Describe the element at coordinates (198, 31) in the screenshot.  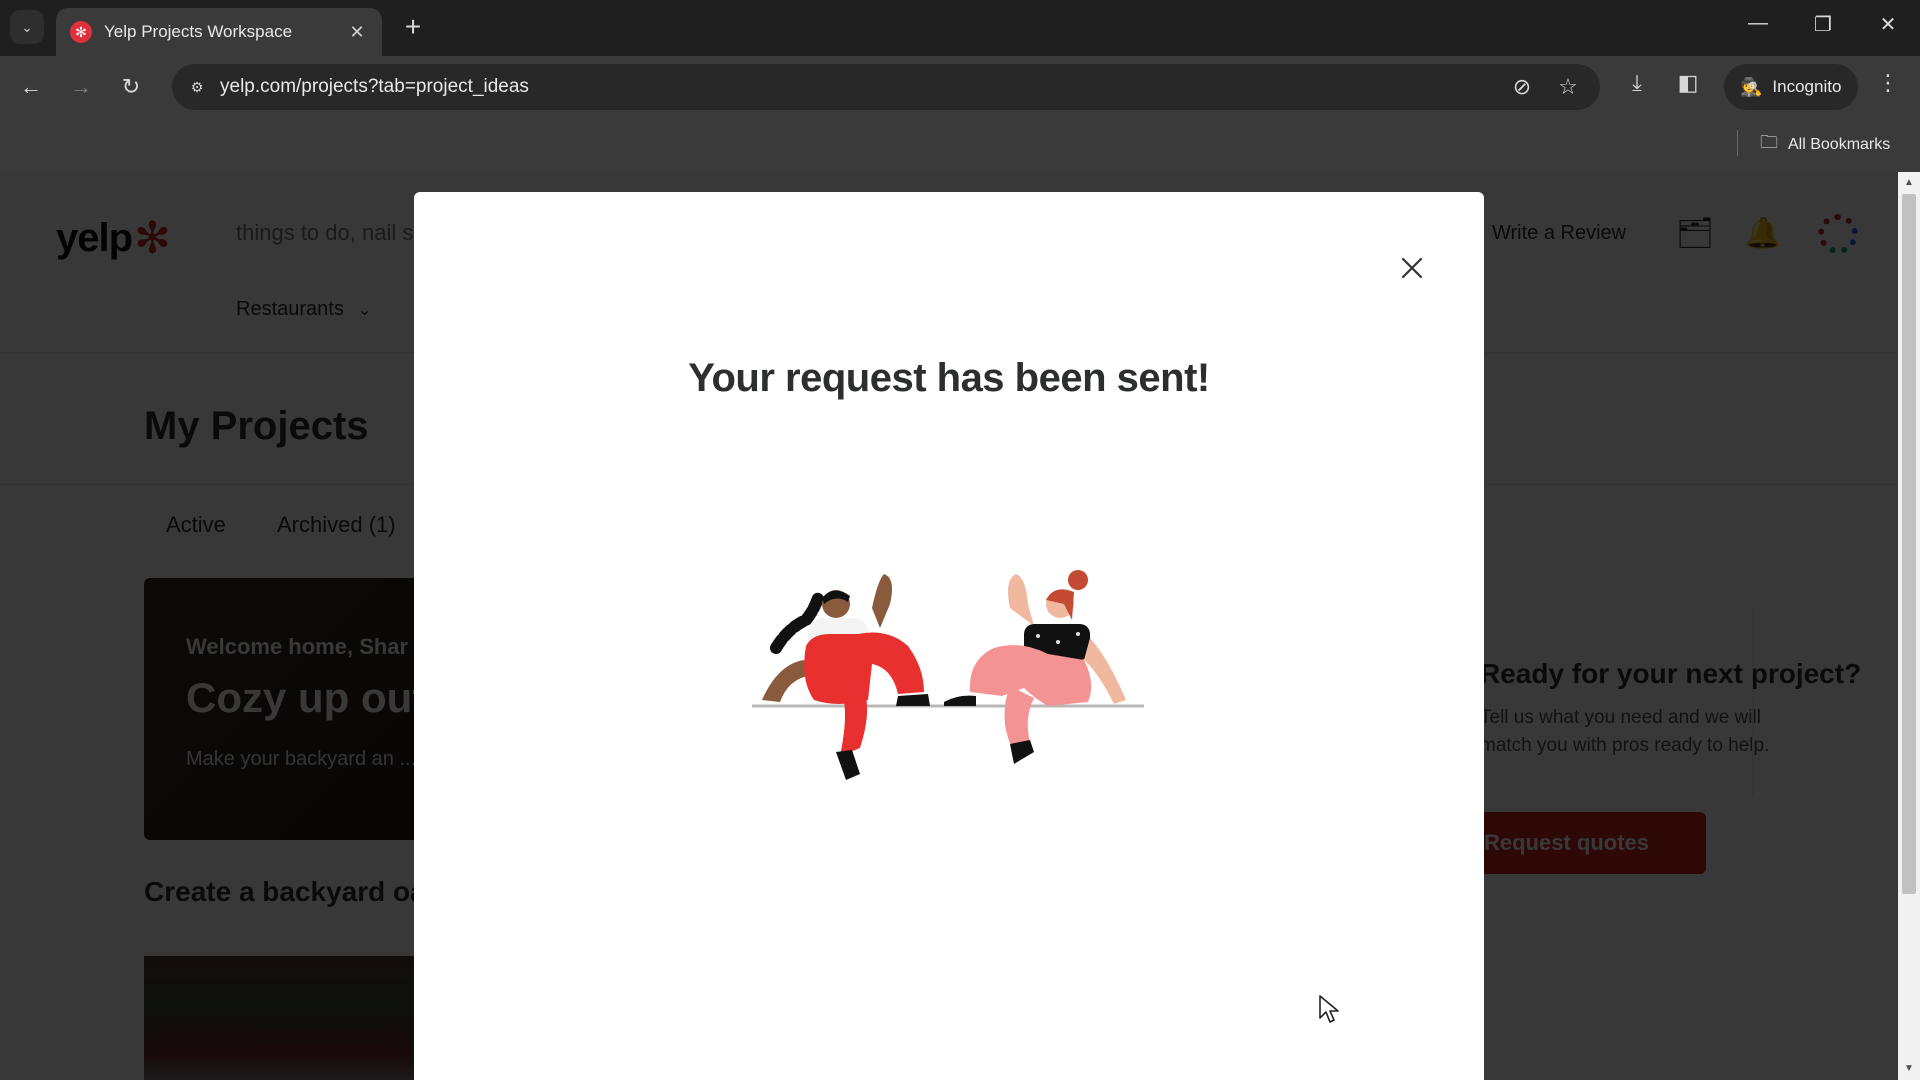
I see `tab-title: Yelp Projects Workspace` at that location.